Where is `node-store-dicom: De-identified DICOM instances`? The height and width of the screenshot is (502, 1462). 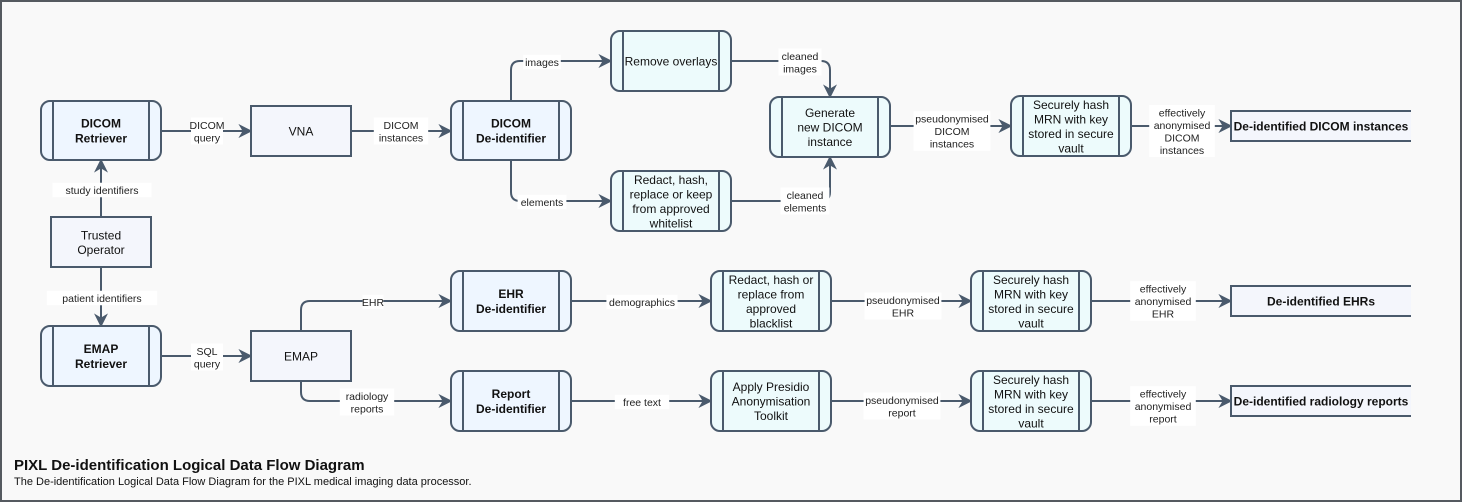
node-store-dicom: De-identified DICOM instances is located at coordinates (1320, 126).